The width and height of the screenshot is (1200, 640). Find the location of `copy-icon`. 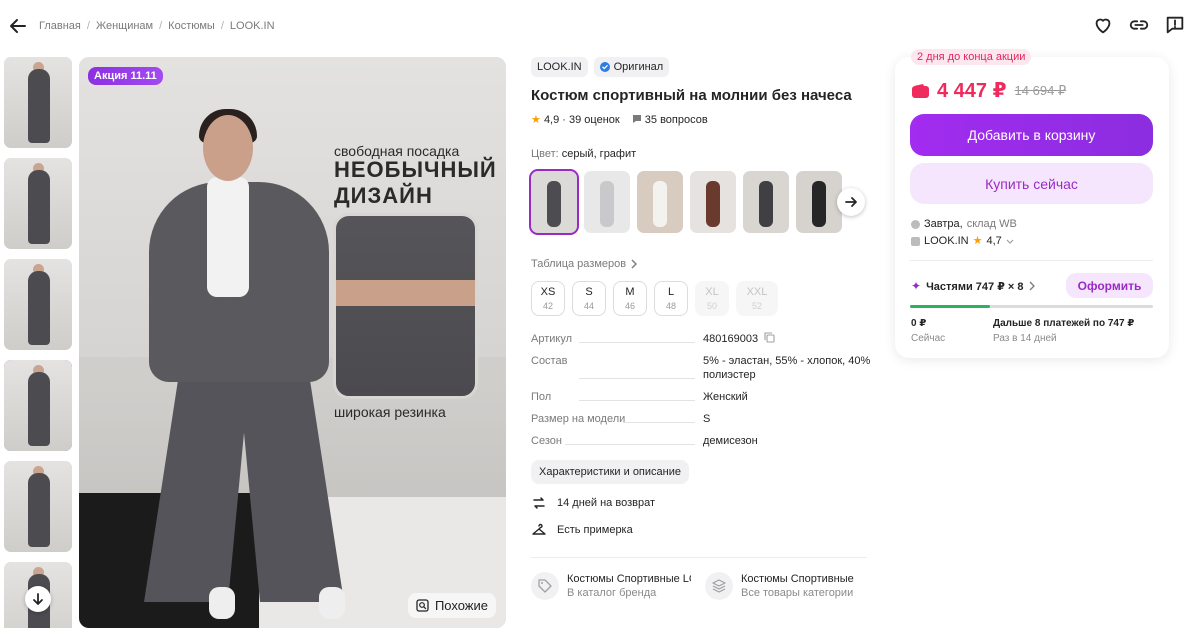

copy-icon is located at coordinates (769, 337).